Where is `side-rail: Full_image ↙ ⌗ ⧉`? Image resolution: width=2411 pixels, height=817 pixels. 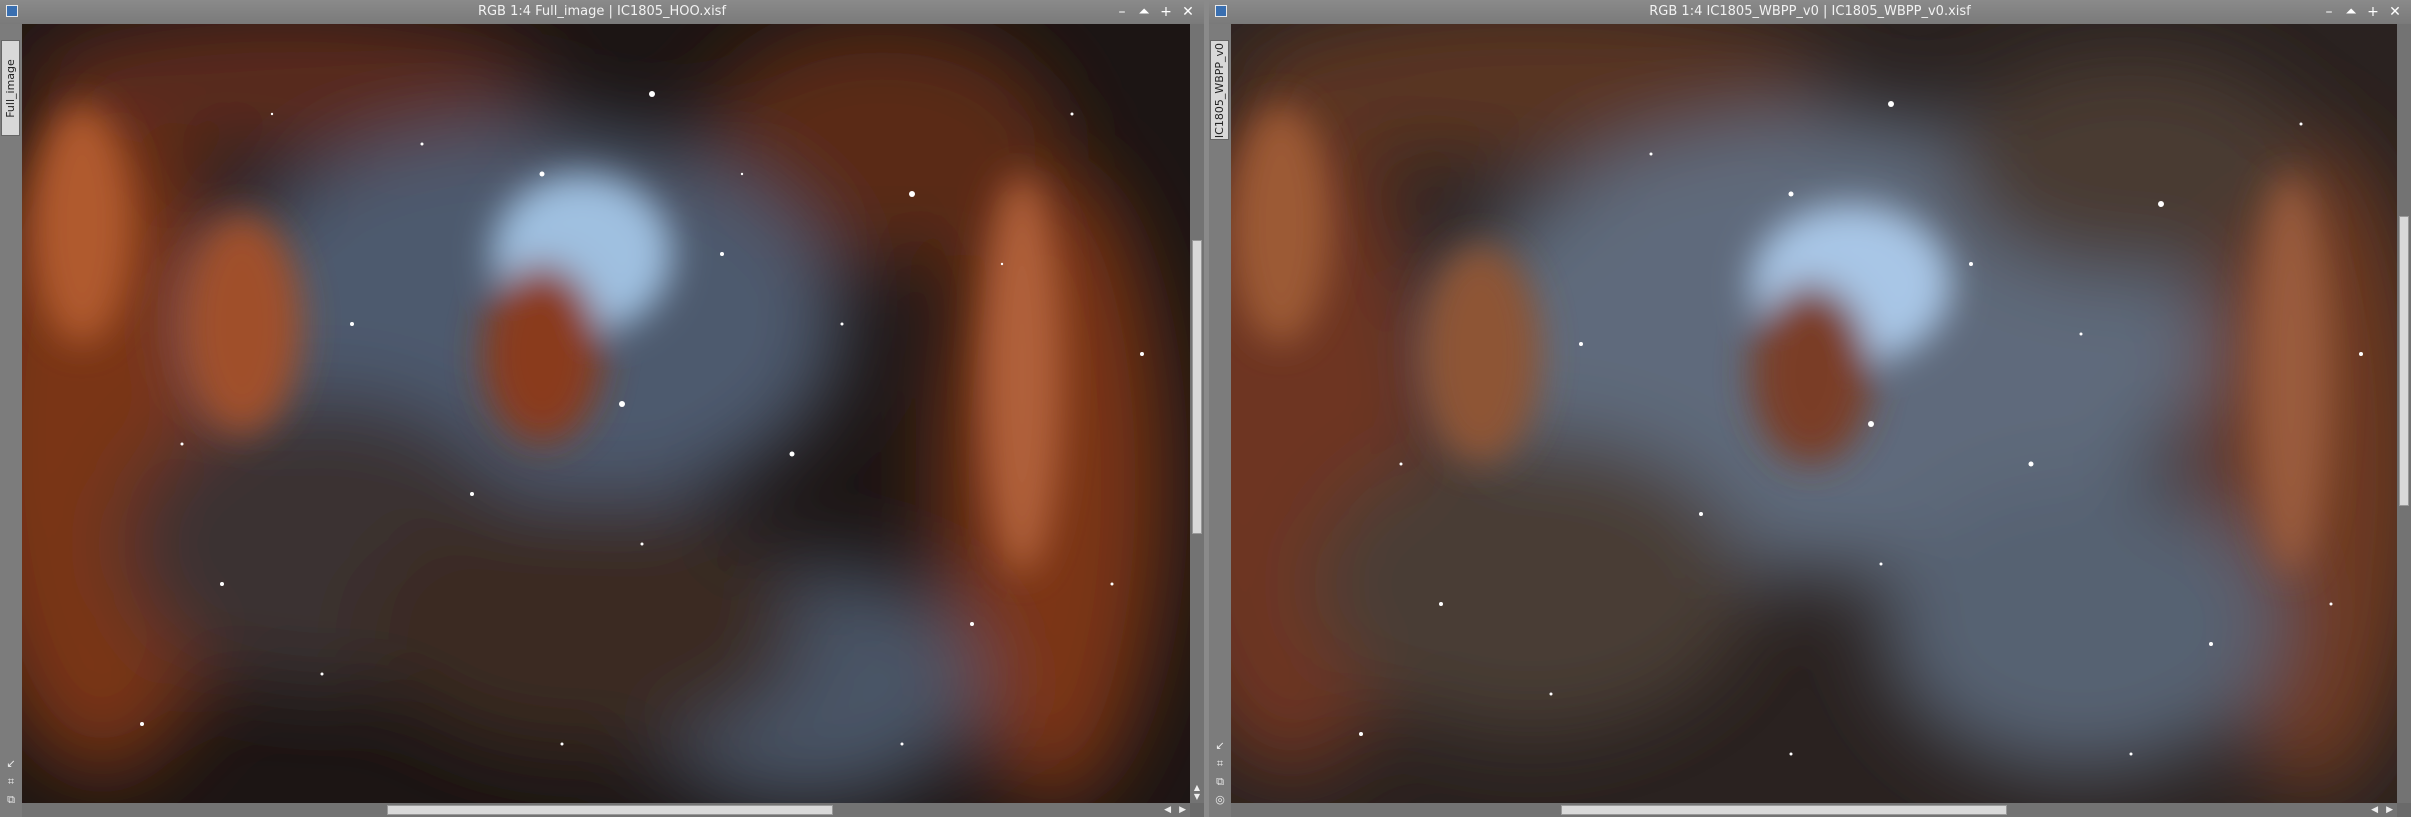 side-rail: Full_image ↙ ⌗ ⧉ is located at coordinates (11, 420).